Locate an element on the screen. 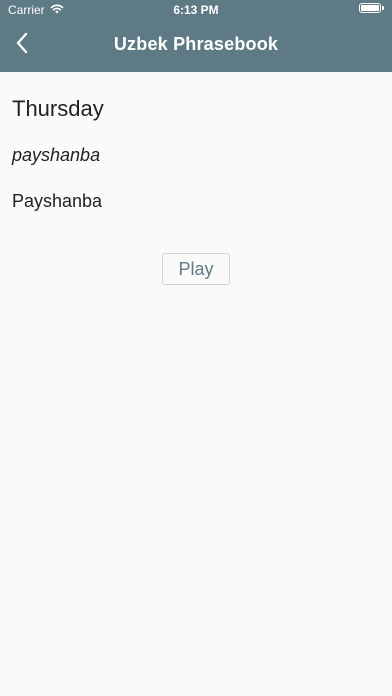 The height and width of the screenshot is (696, 392). transliteration-text: payshanba is located at coordinates (56, 155).